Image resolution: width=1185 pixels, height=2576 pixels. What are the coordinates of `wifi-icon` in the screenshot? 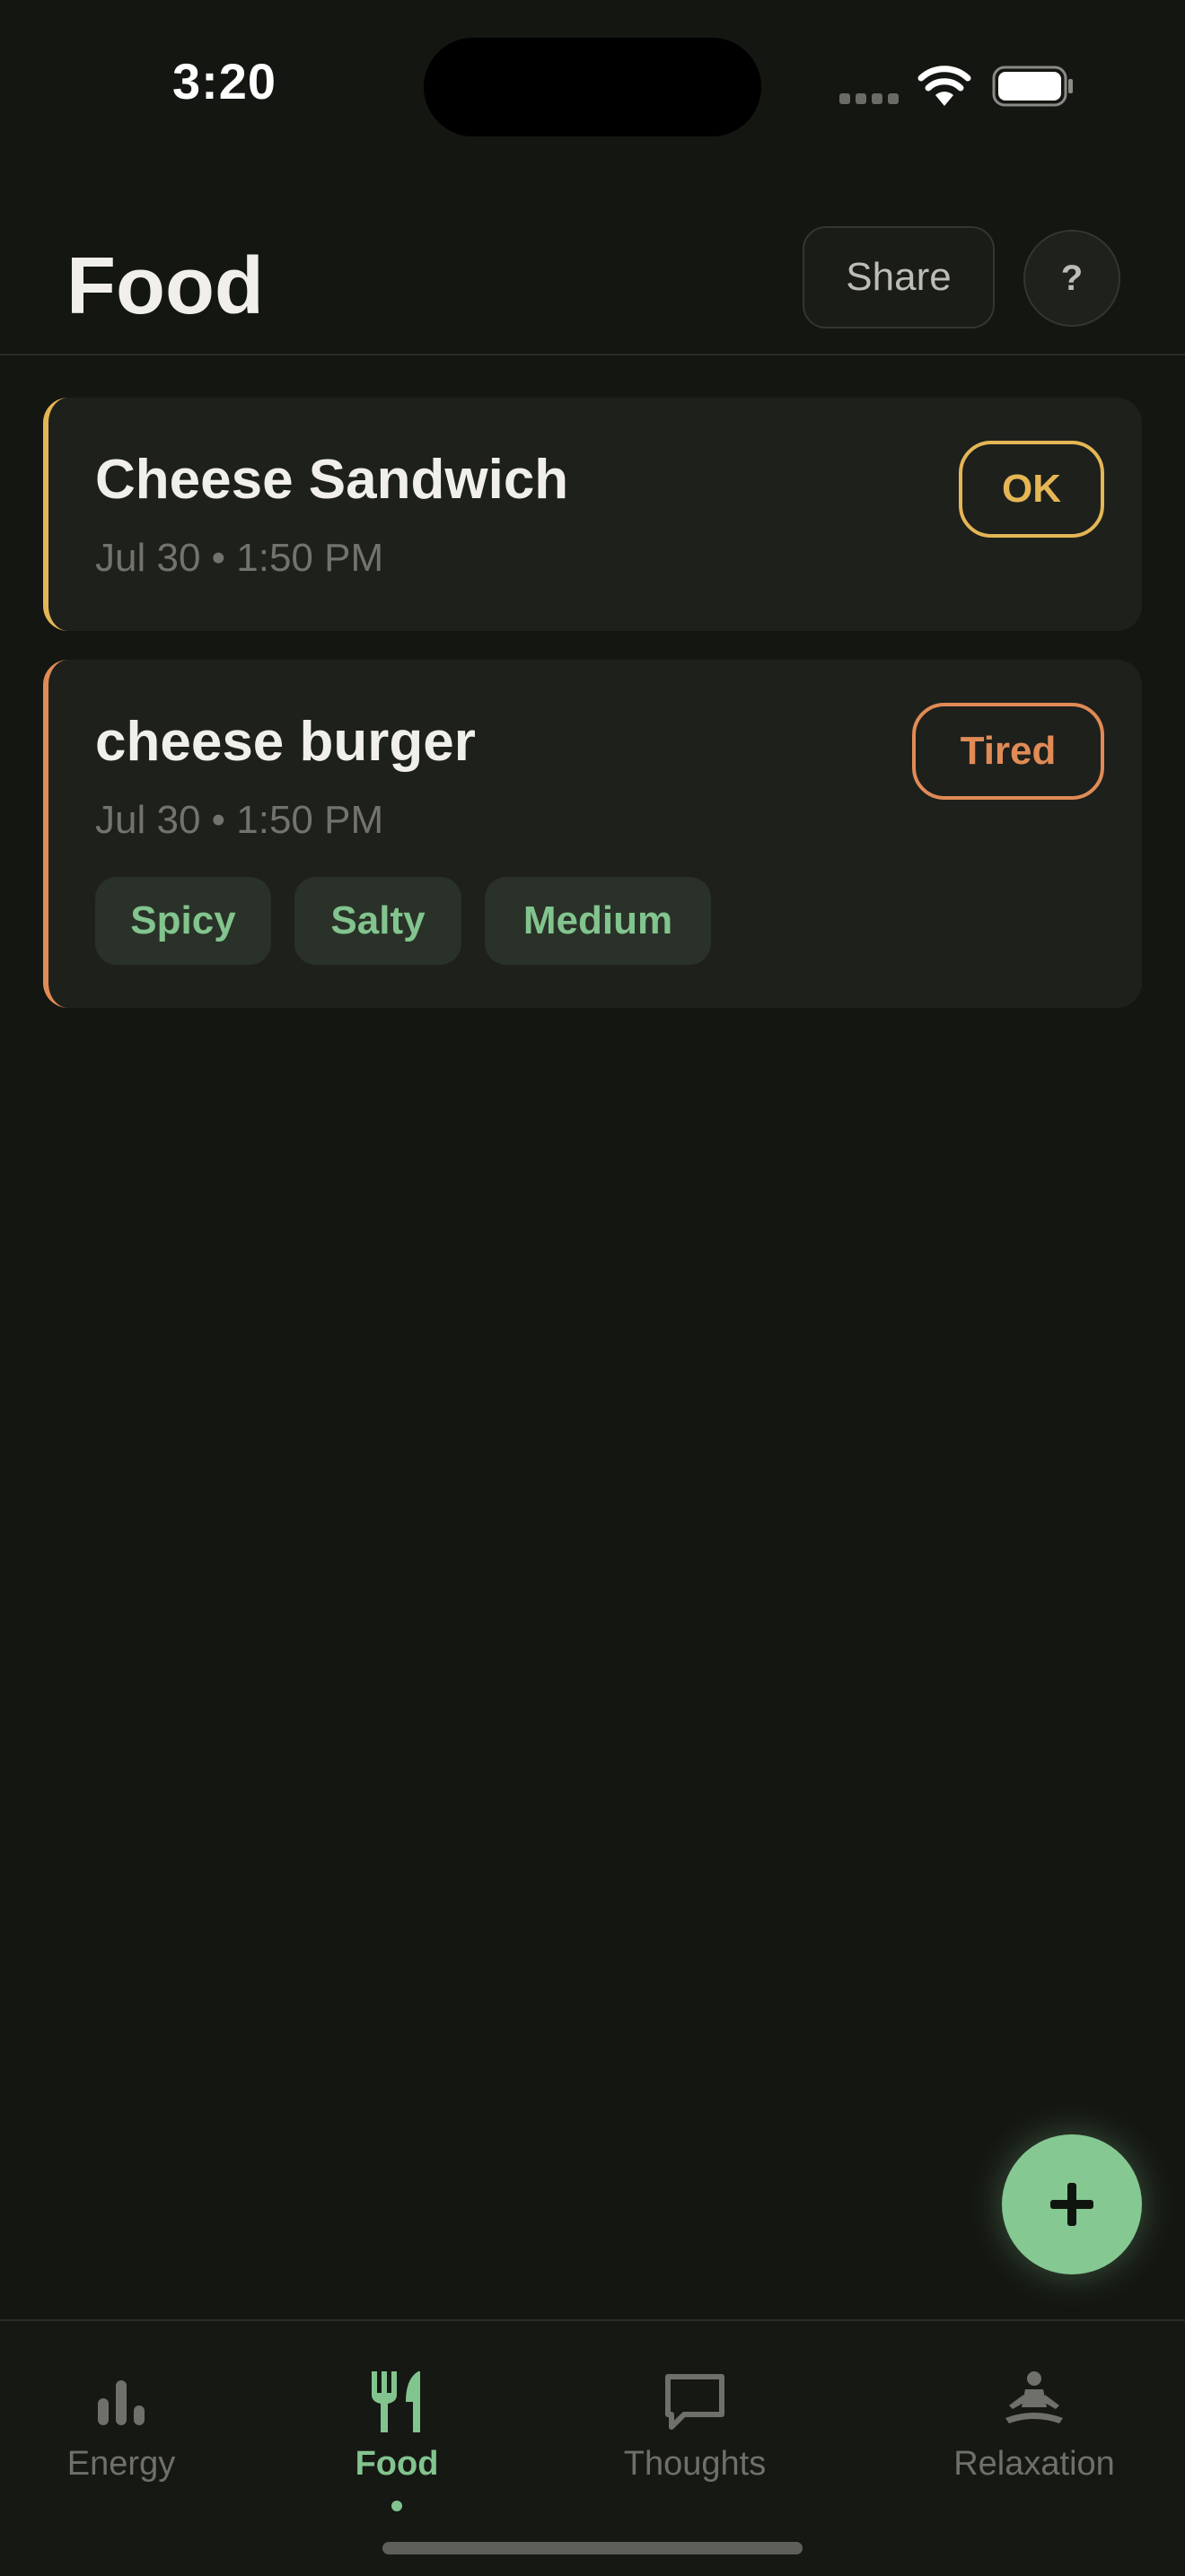 It's located at (944, 86).